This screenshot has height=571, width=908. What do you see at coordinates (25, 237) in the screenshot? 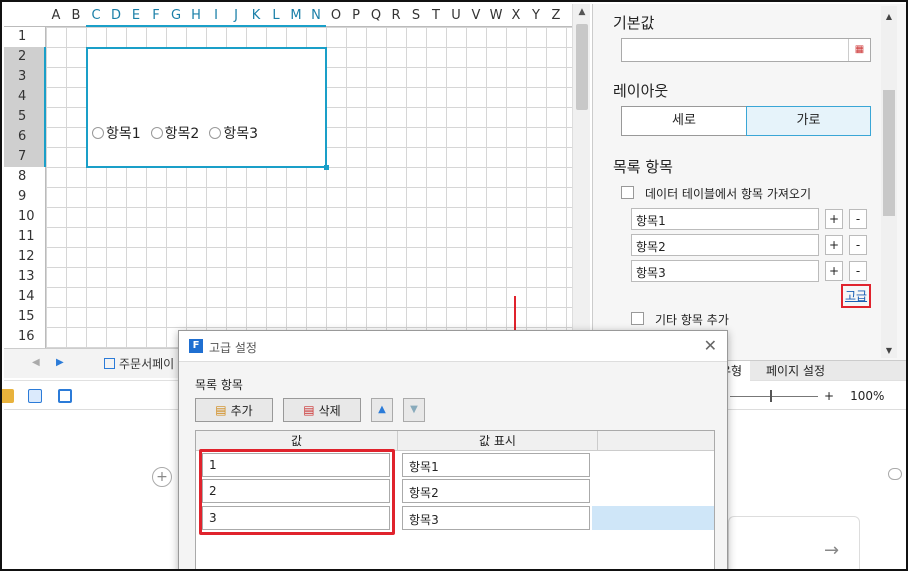
I see `row-header-11: 11` at bounding box center [25, 237].